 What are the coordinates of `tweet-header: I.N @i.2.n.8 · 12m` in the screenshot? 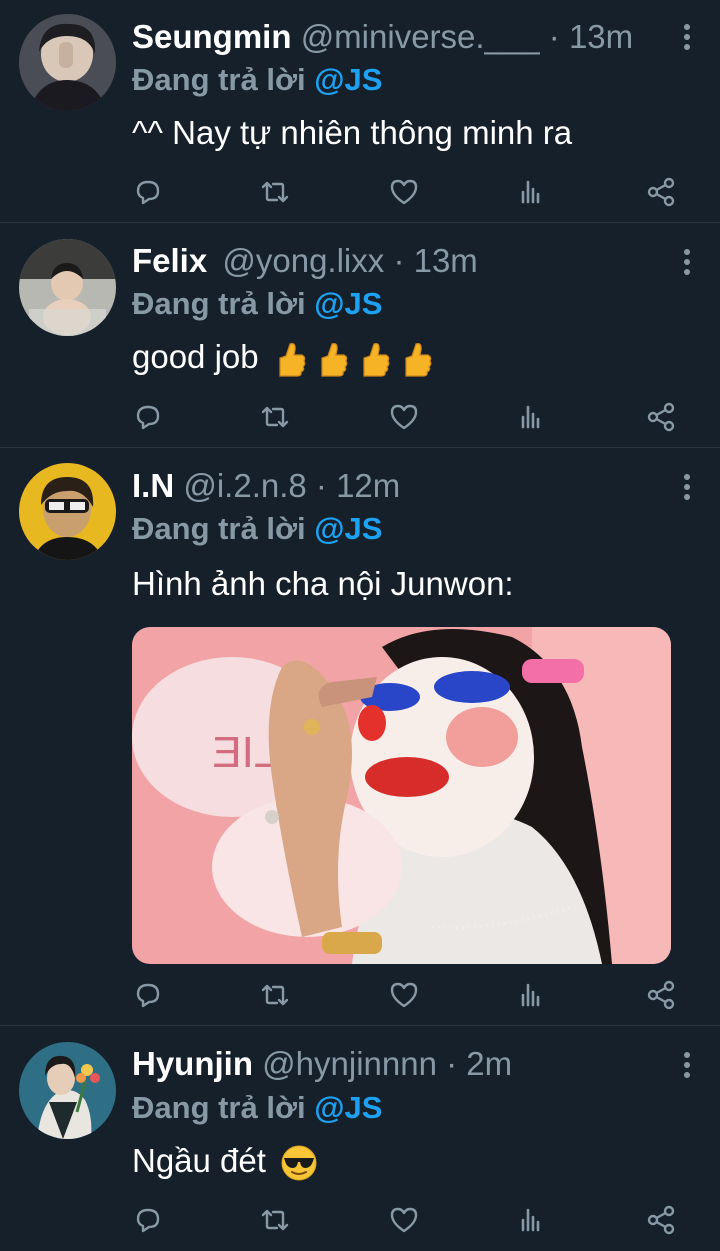 It's located at (266, 485).